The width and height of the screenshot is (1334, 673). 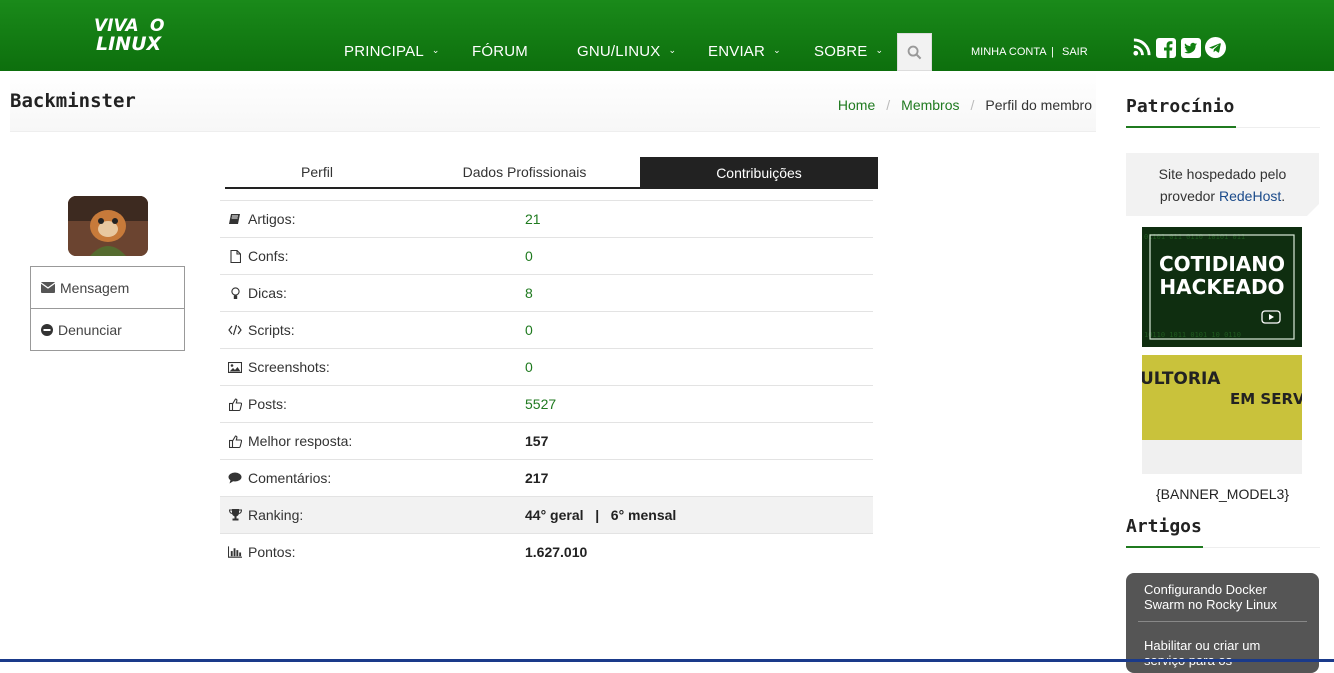 I want to click on stat-label: Comentários:, so click(x=290, y=478).